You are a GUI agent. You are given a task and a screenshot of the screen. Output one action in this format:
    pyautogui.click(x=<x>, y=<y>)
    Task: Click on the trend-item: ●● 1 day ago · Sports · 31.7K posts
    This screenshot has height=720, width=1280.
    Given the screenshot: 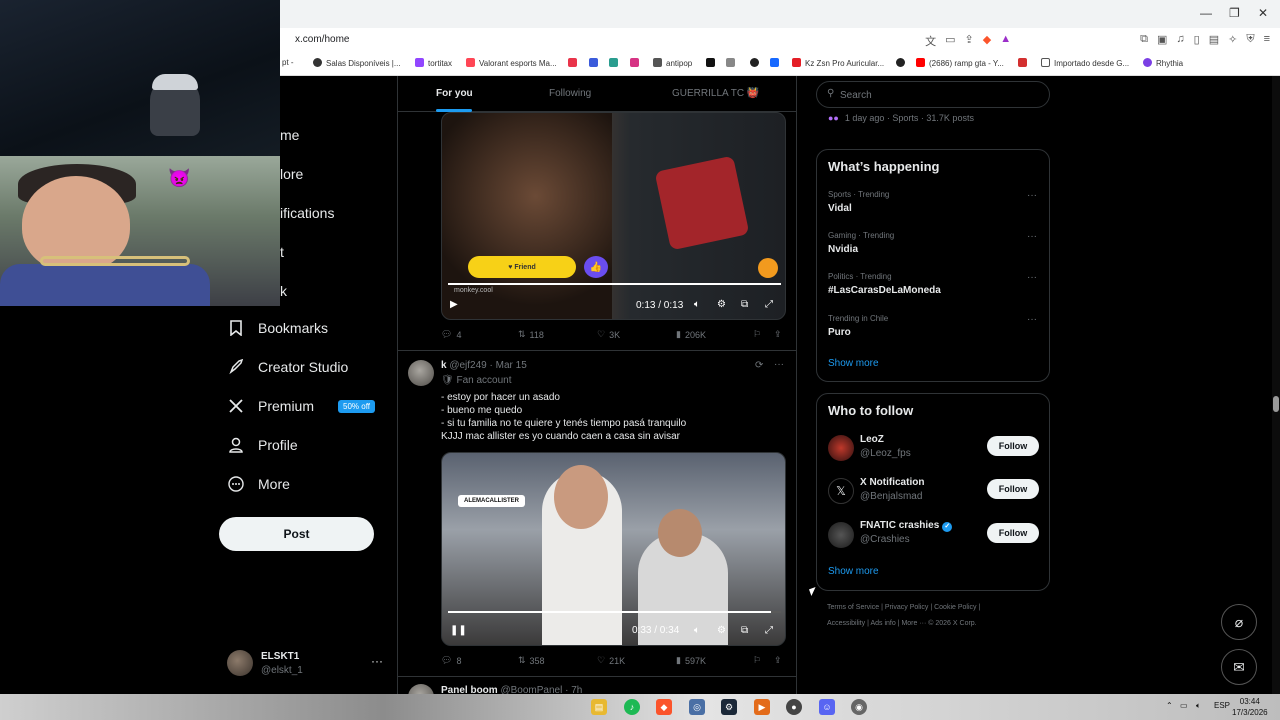 What is the action you would take?
    pyautogui.click(x=901, y=118)
    